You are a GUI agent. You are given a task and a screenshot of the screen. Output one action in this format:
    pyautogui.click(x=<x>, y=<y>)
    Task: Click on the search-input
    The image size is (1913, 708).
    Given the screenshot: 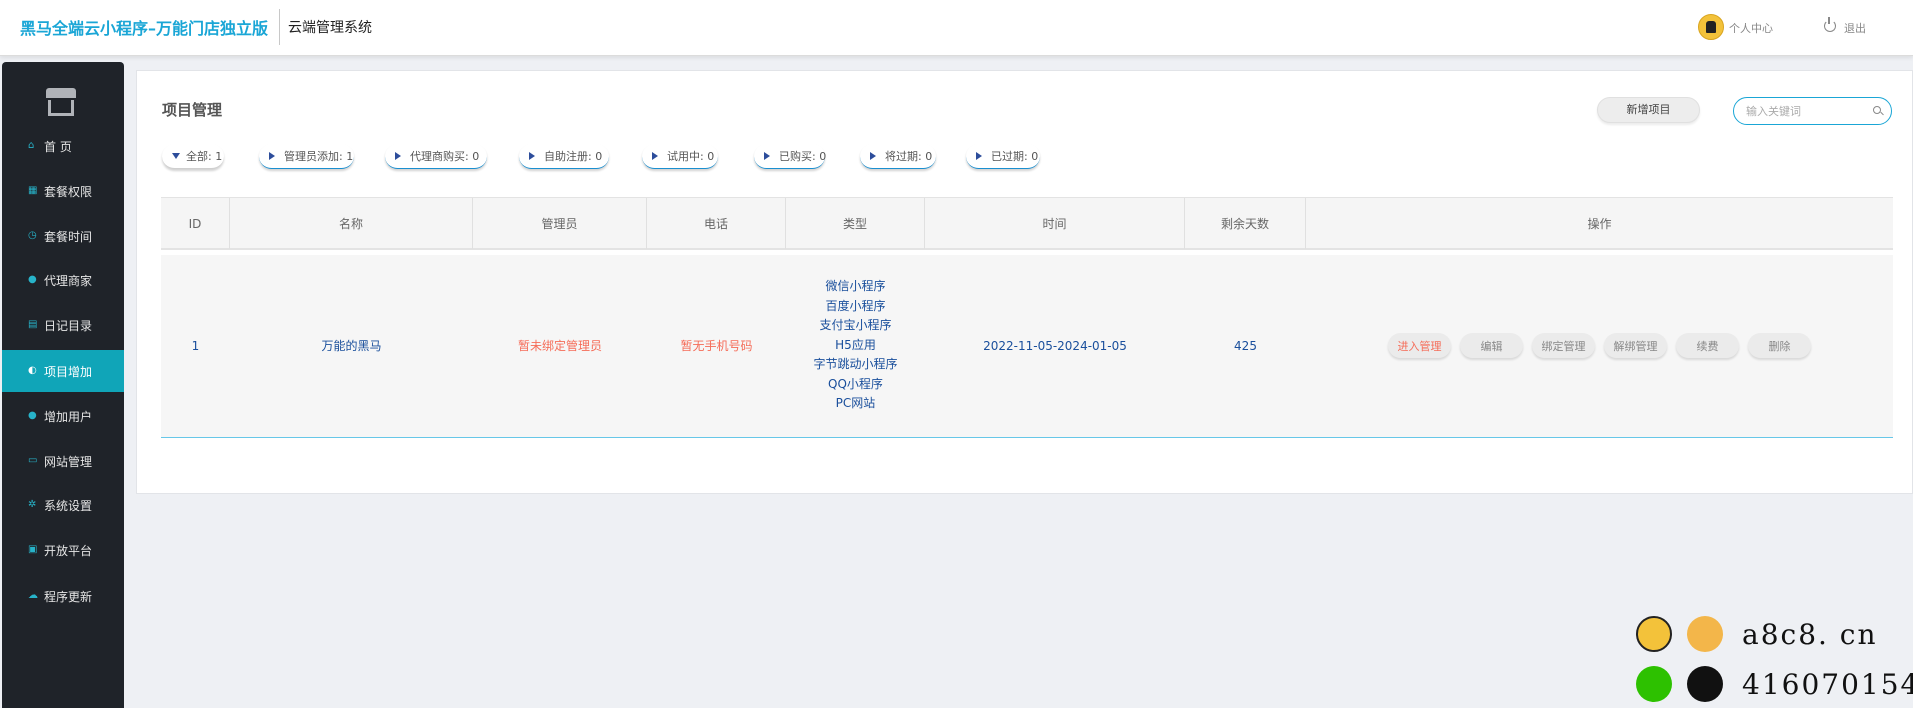 What is the action you would take?
    pyautogui.click(x=1805, y=111)
    